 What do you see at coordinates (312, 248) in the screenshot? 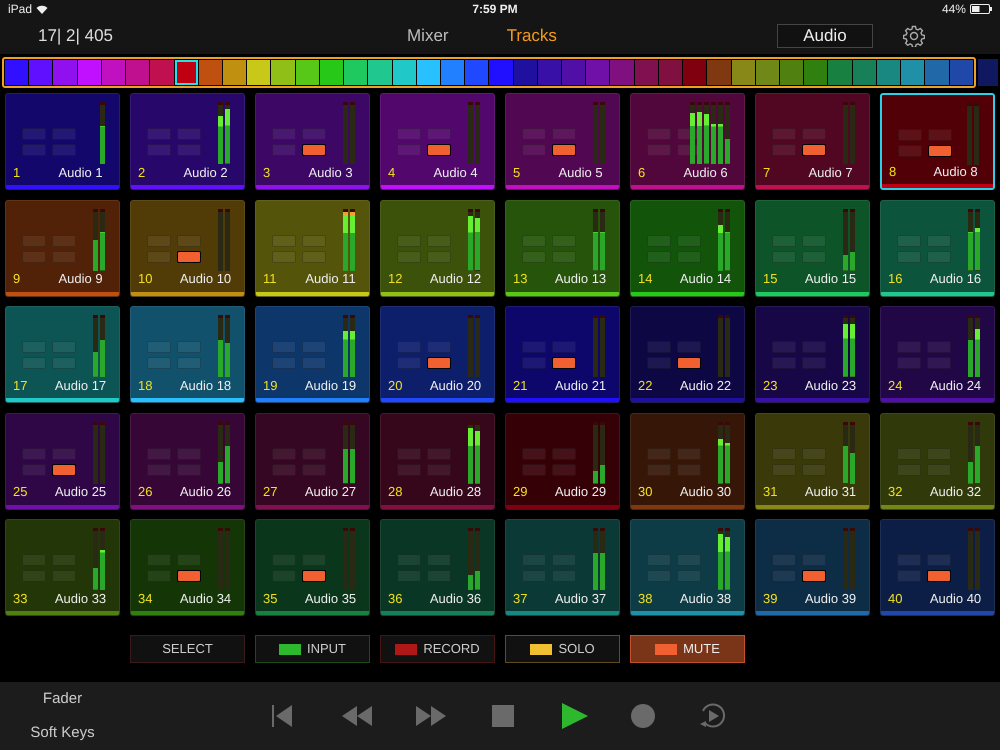
I see `track-tile: 11 Audio 11` at bounding box center [312, 248].